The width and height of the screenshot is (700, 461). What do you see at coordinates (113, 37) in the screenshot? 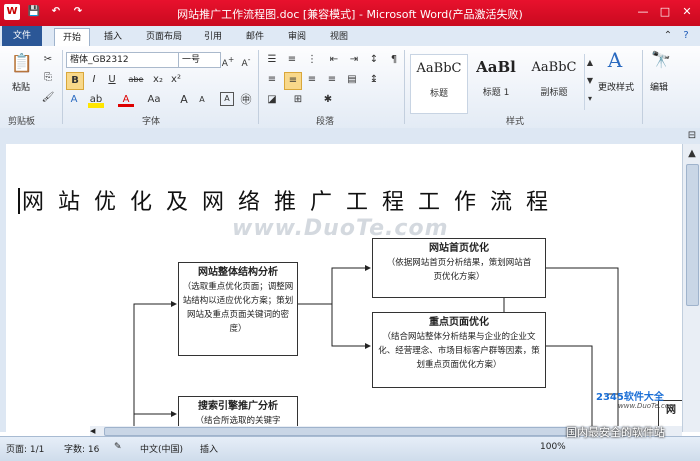
I see `tab-insert: 插入` at bounding box center [113, 37].